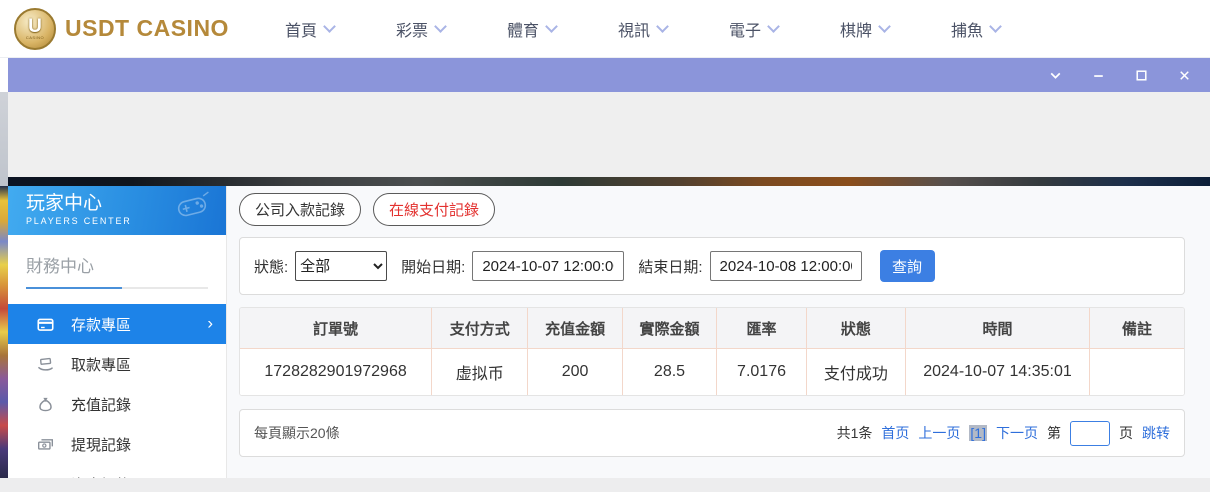 This screenshot has width=1210, height=492. I want to click on cell-r0-c7, so click(1136, 371).